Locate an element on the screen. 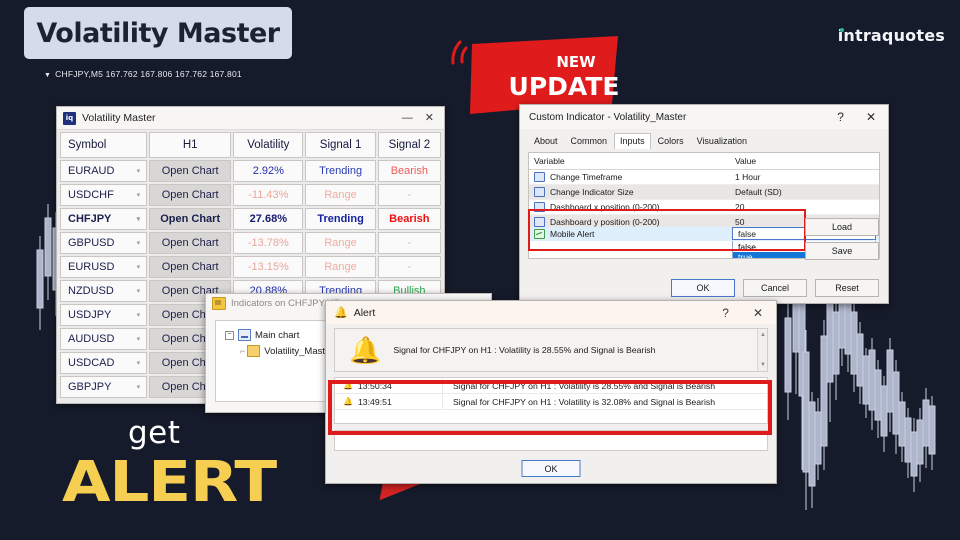  ci-param-name: Change Indicator Size is located at coordinates (592, 192).